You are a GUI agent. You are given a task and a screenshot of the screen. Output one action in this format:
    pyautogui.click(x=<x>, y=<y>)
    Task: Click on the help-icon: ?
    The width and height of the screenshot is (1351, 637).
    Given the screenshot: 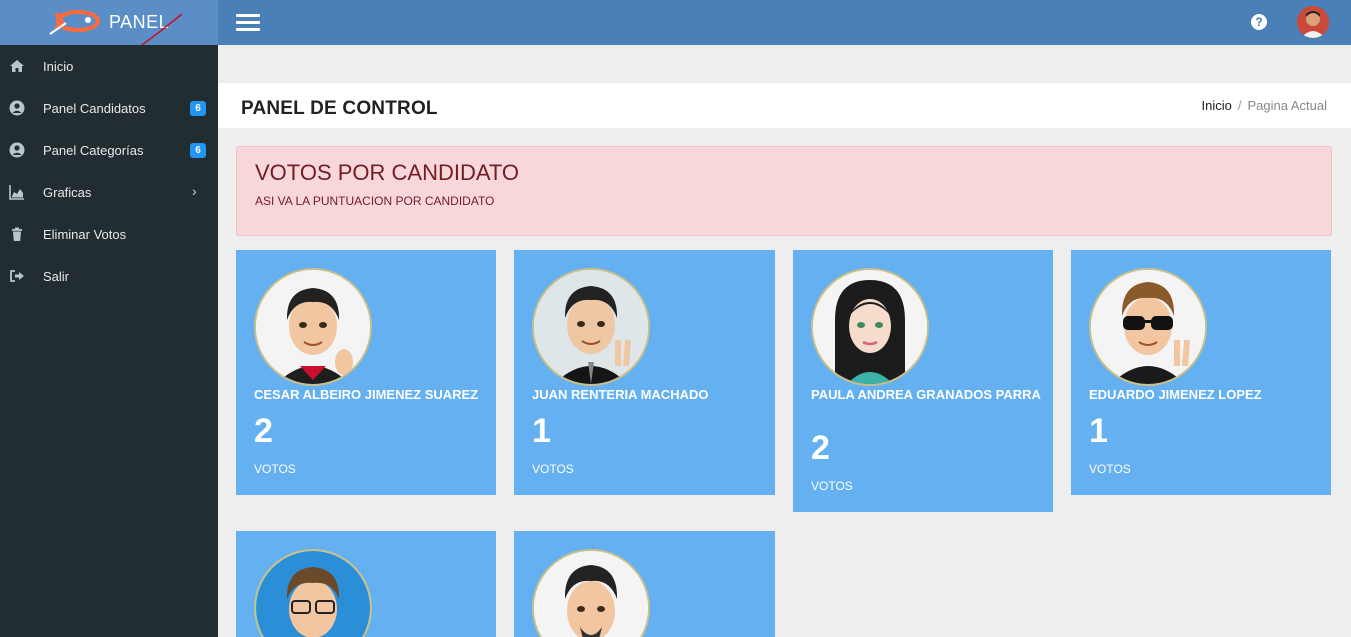 What is the action you would take?
    pyautogui.click(x=1259, y=22)
    